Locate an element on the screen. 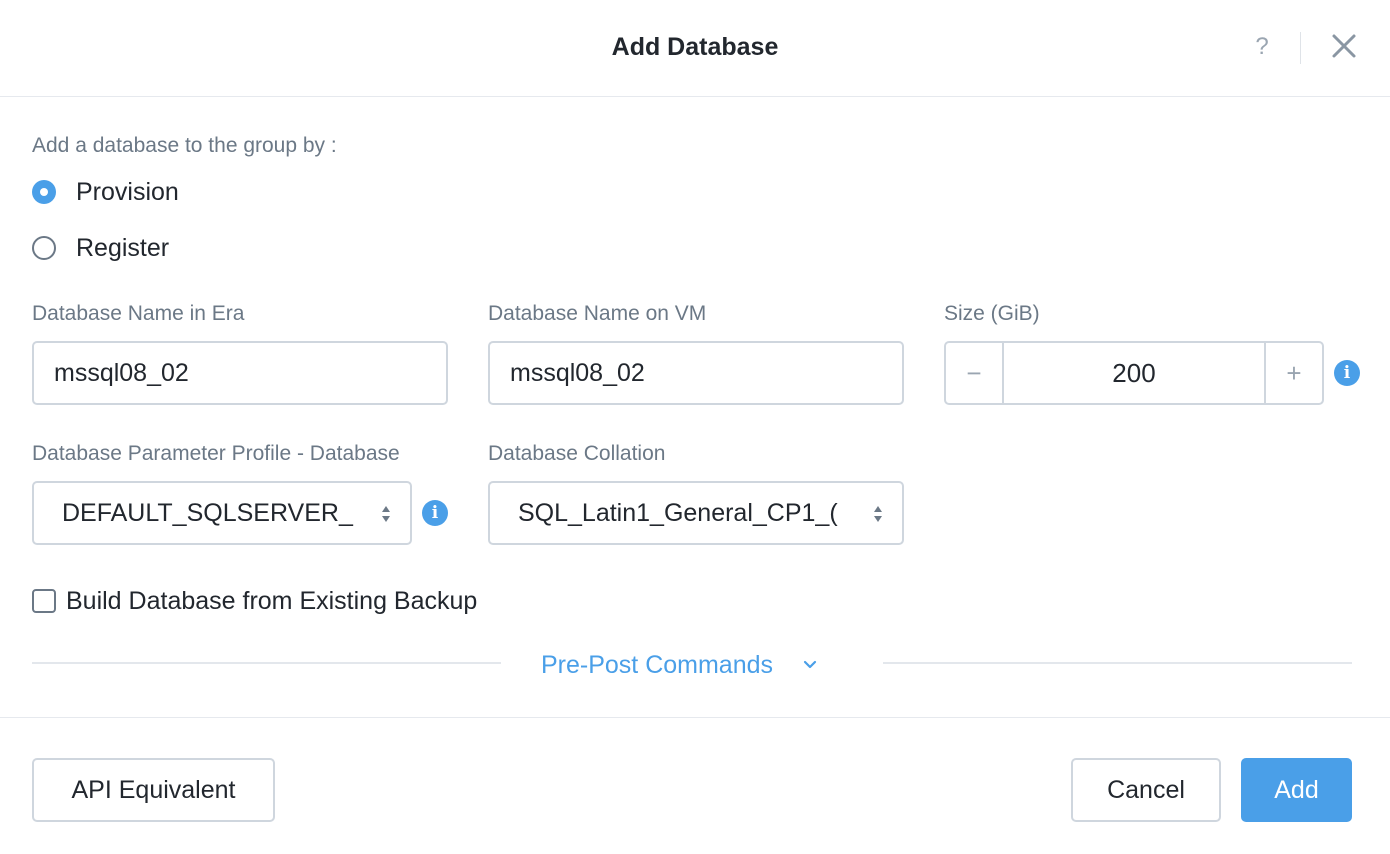  dialog-header: Add Database ? is located at coordinates (695, 48).